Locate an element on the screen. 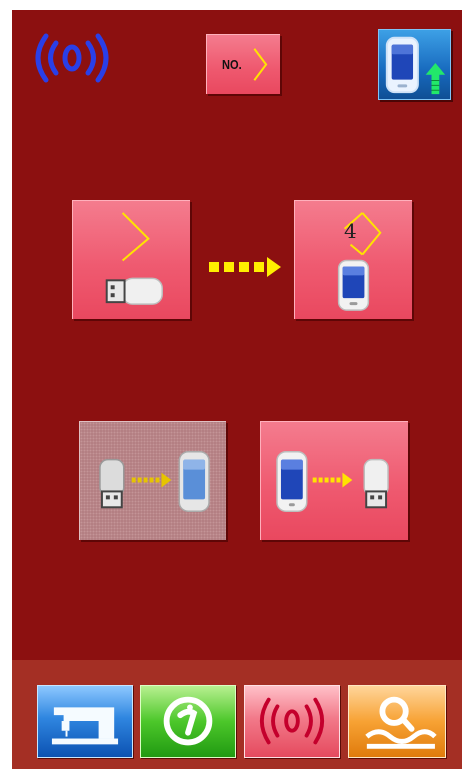  panel-to-usb-mode-button is located at coordinates (334, 480).